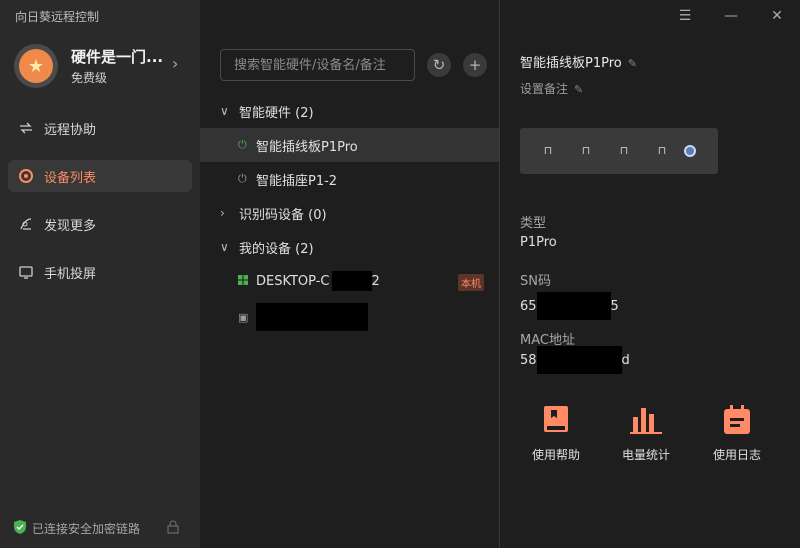  I want to click on device-image: ⊓ ⊓ ⊓ ⊓, so click(619, 151).